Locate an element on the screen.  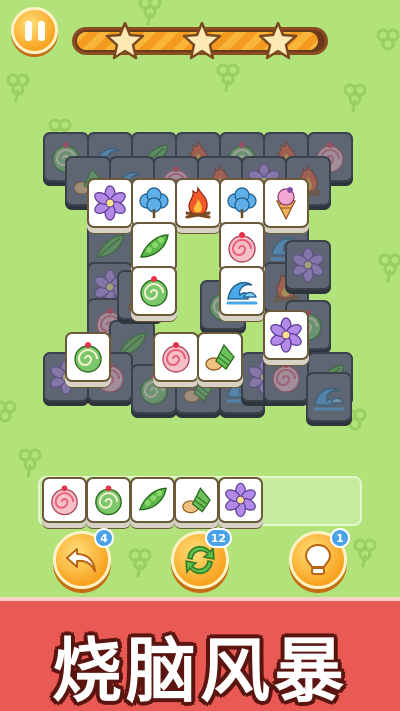
undo-button: 4 is located at coordinates (83, 558).